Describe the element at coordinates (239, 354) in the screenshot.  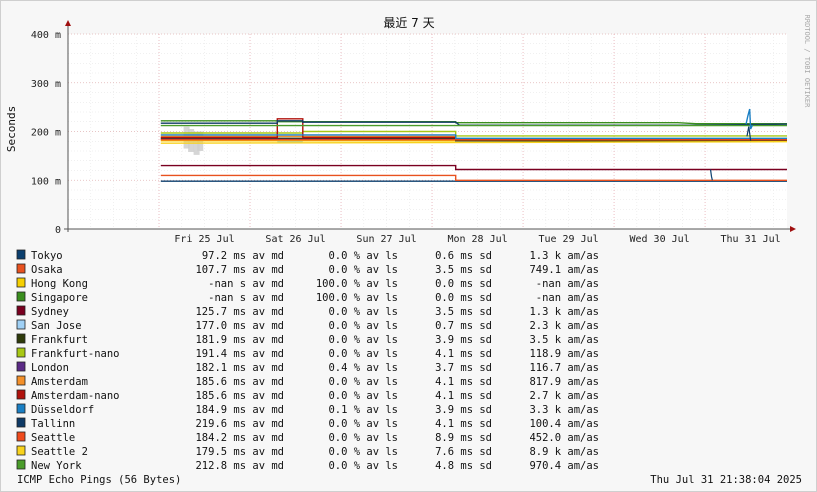
I see `legend-median: 191.4 ms av md` at that location.